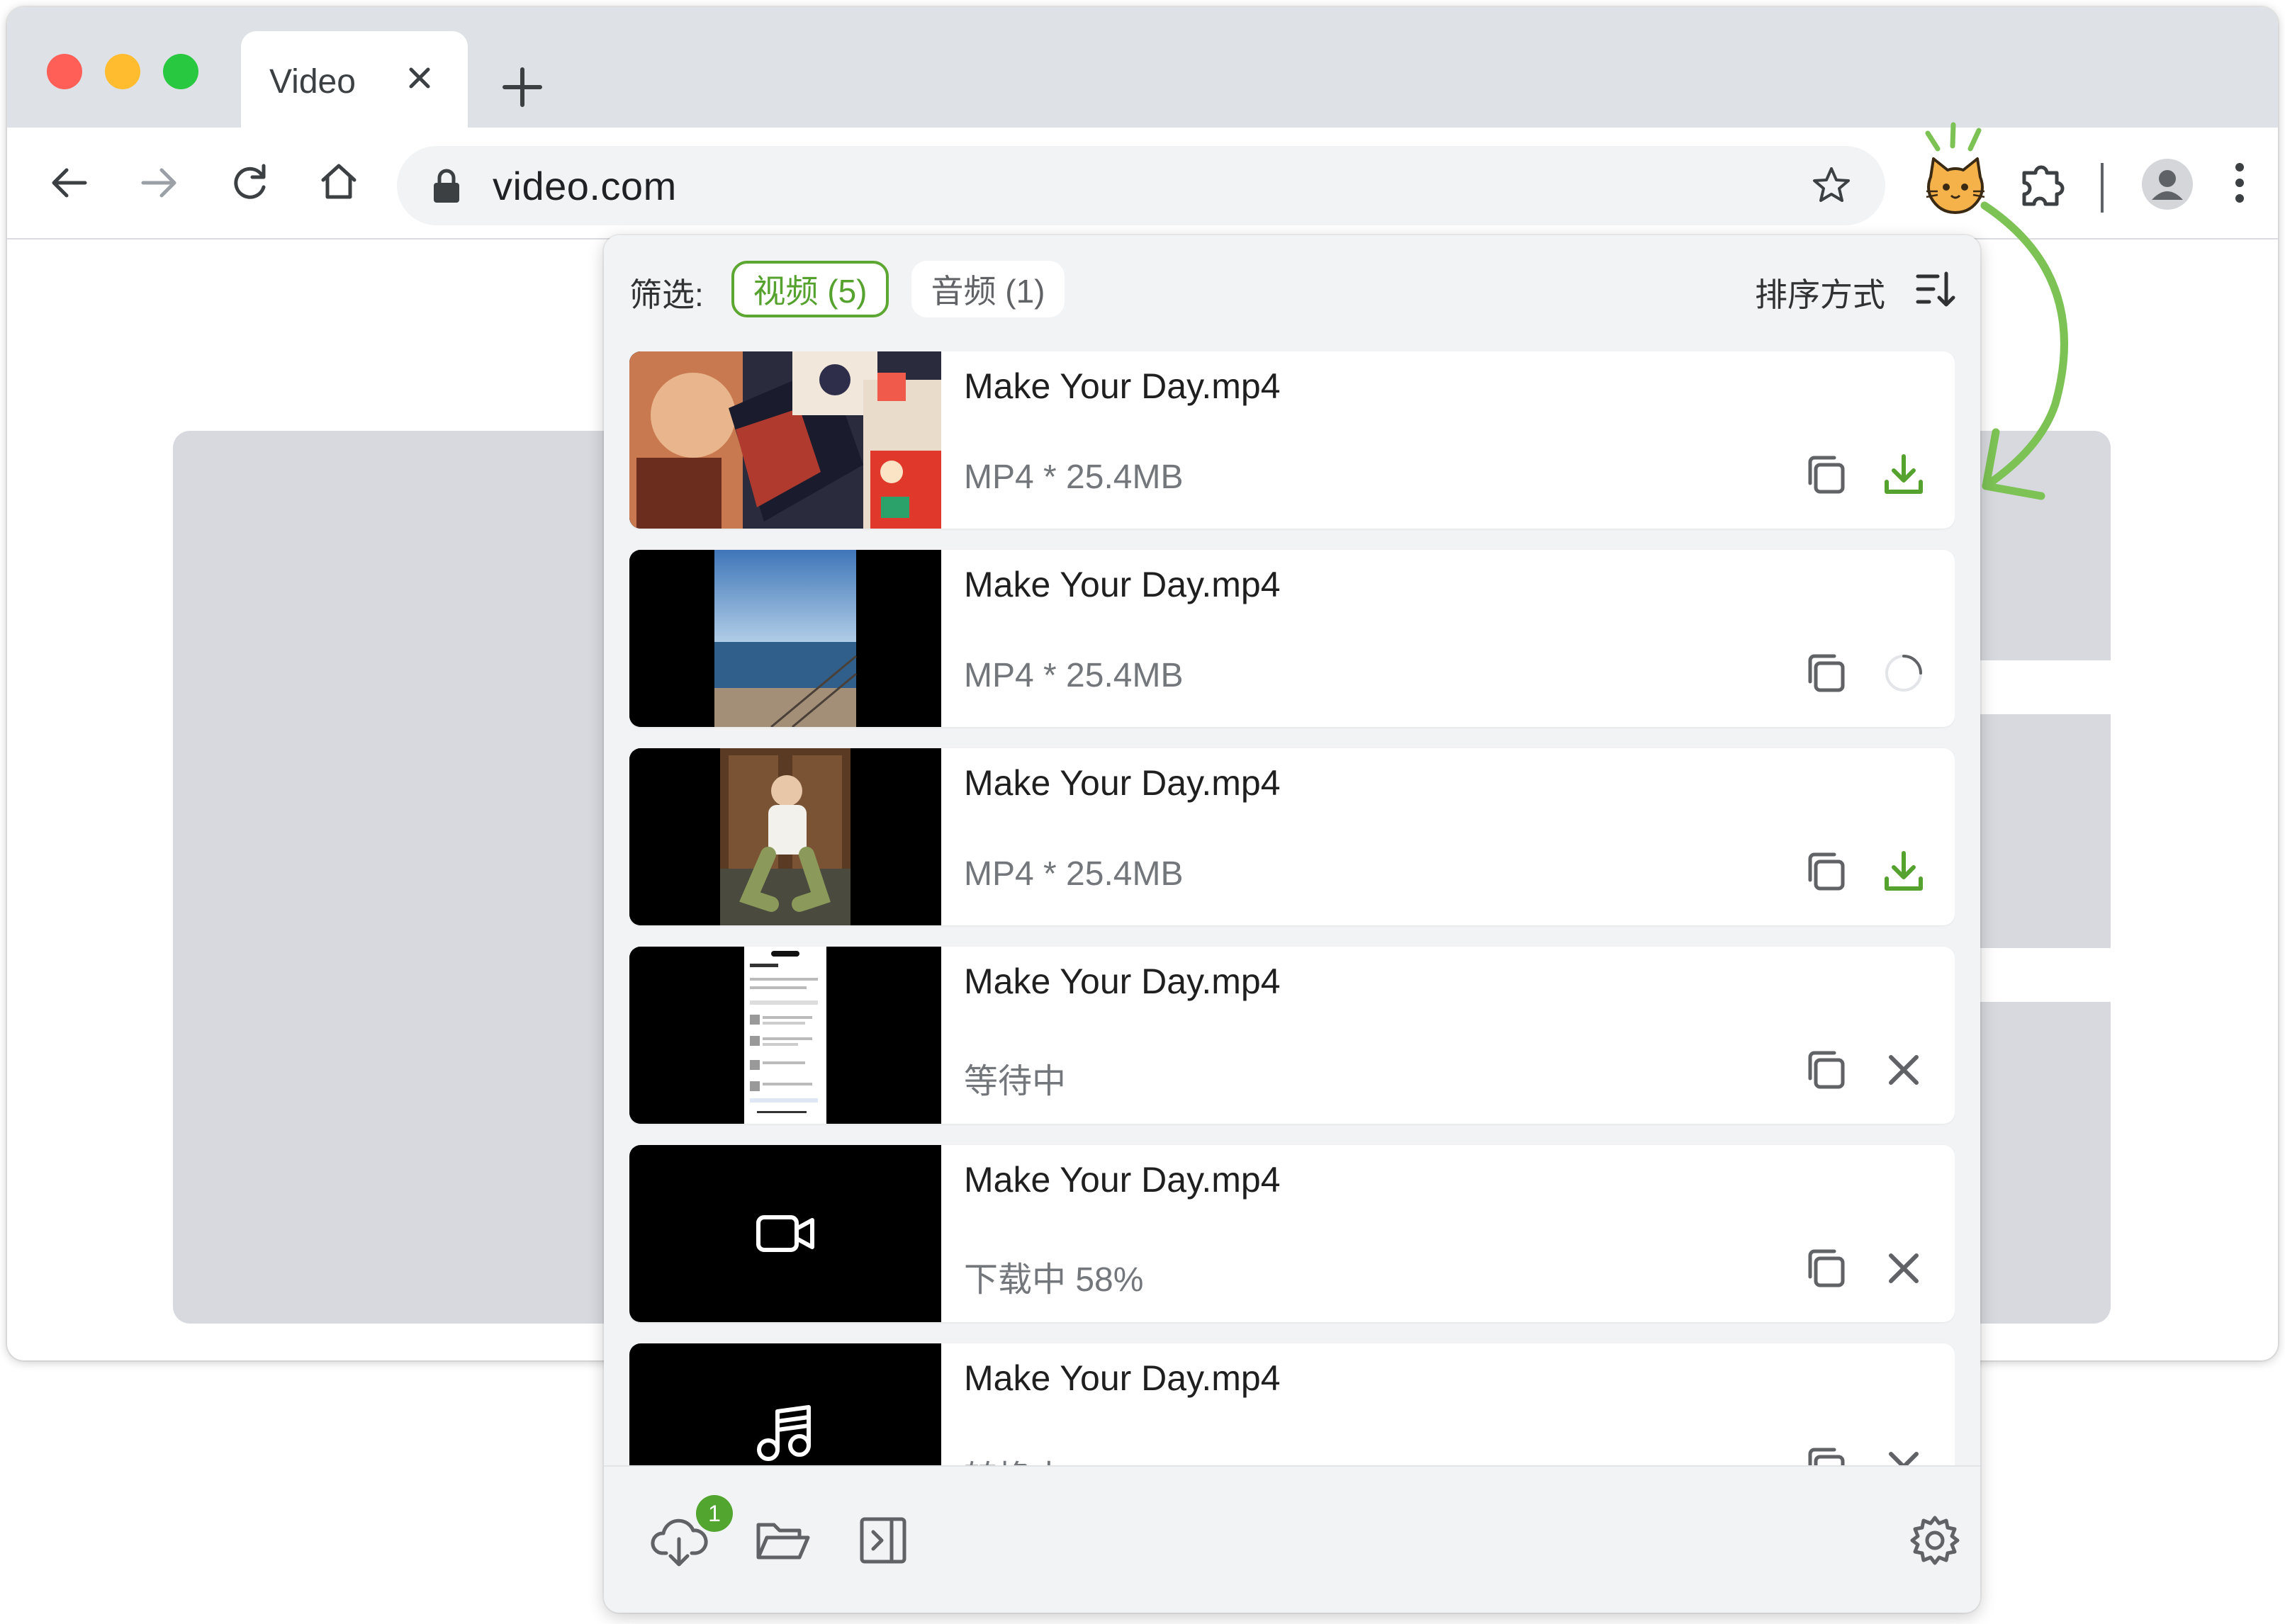 The image size is (2285, 1624). I want to click on new-tab-icon, so click(522, 87).